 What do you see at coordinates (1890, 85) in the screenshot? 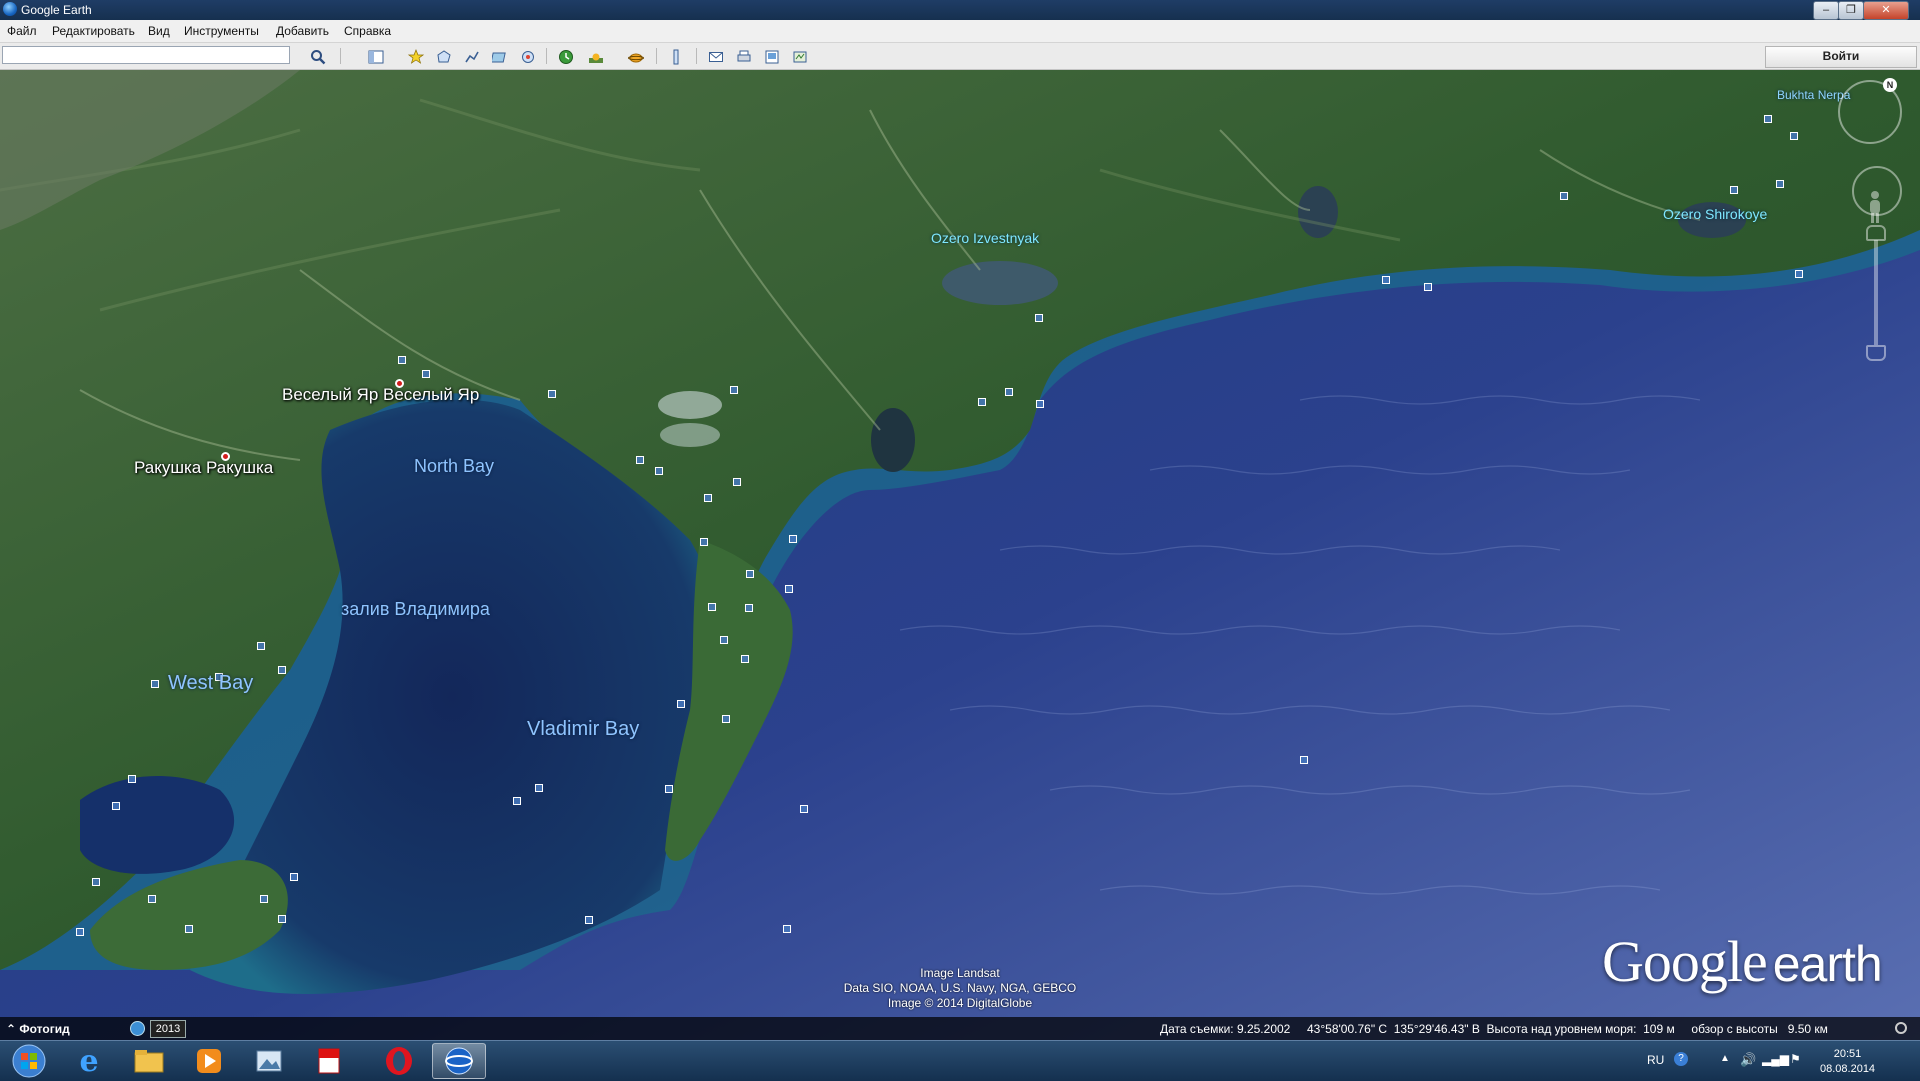
I see `compass-north-icon: N` at bounding box center [1890, 85].